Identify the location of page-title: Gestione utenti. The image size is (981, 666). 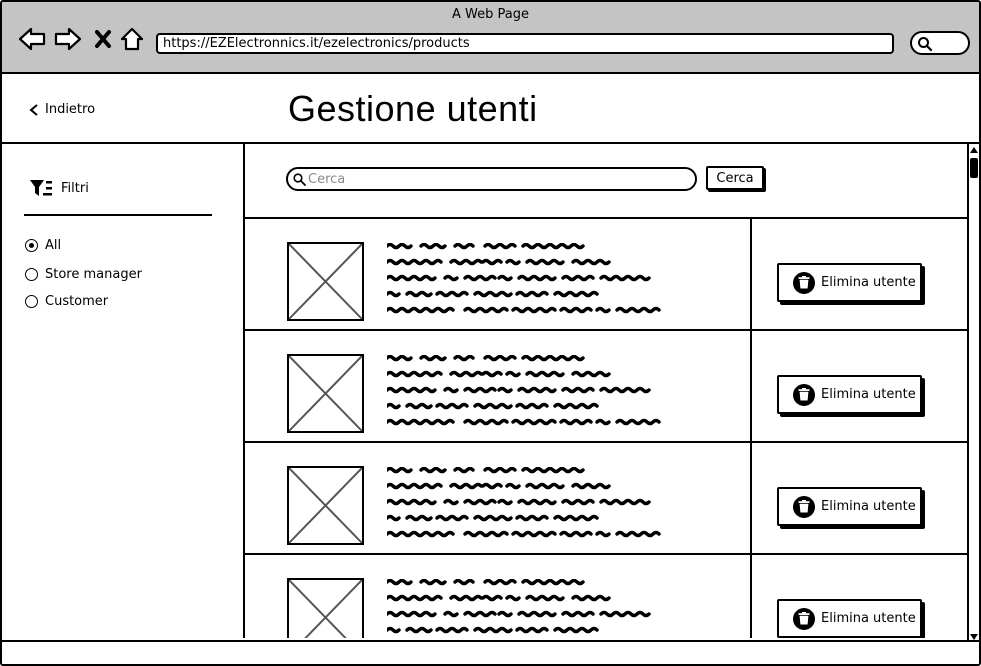
(413, 108).